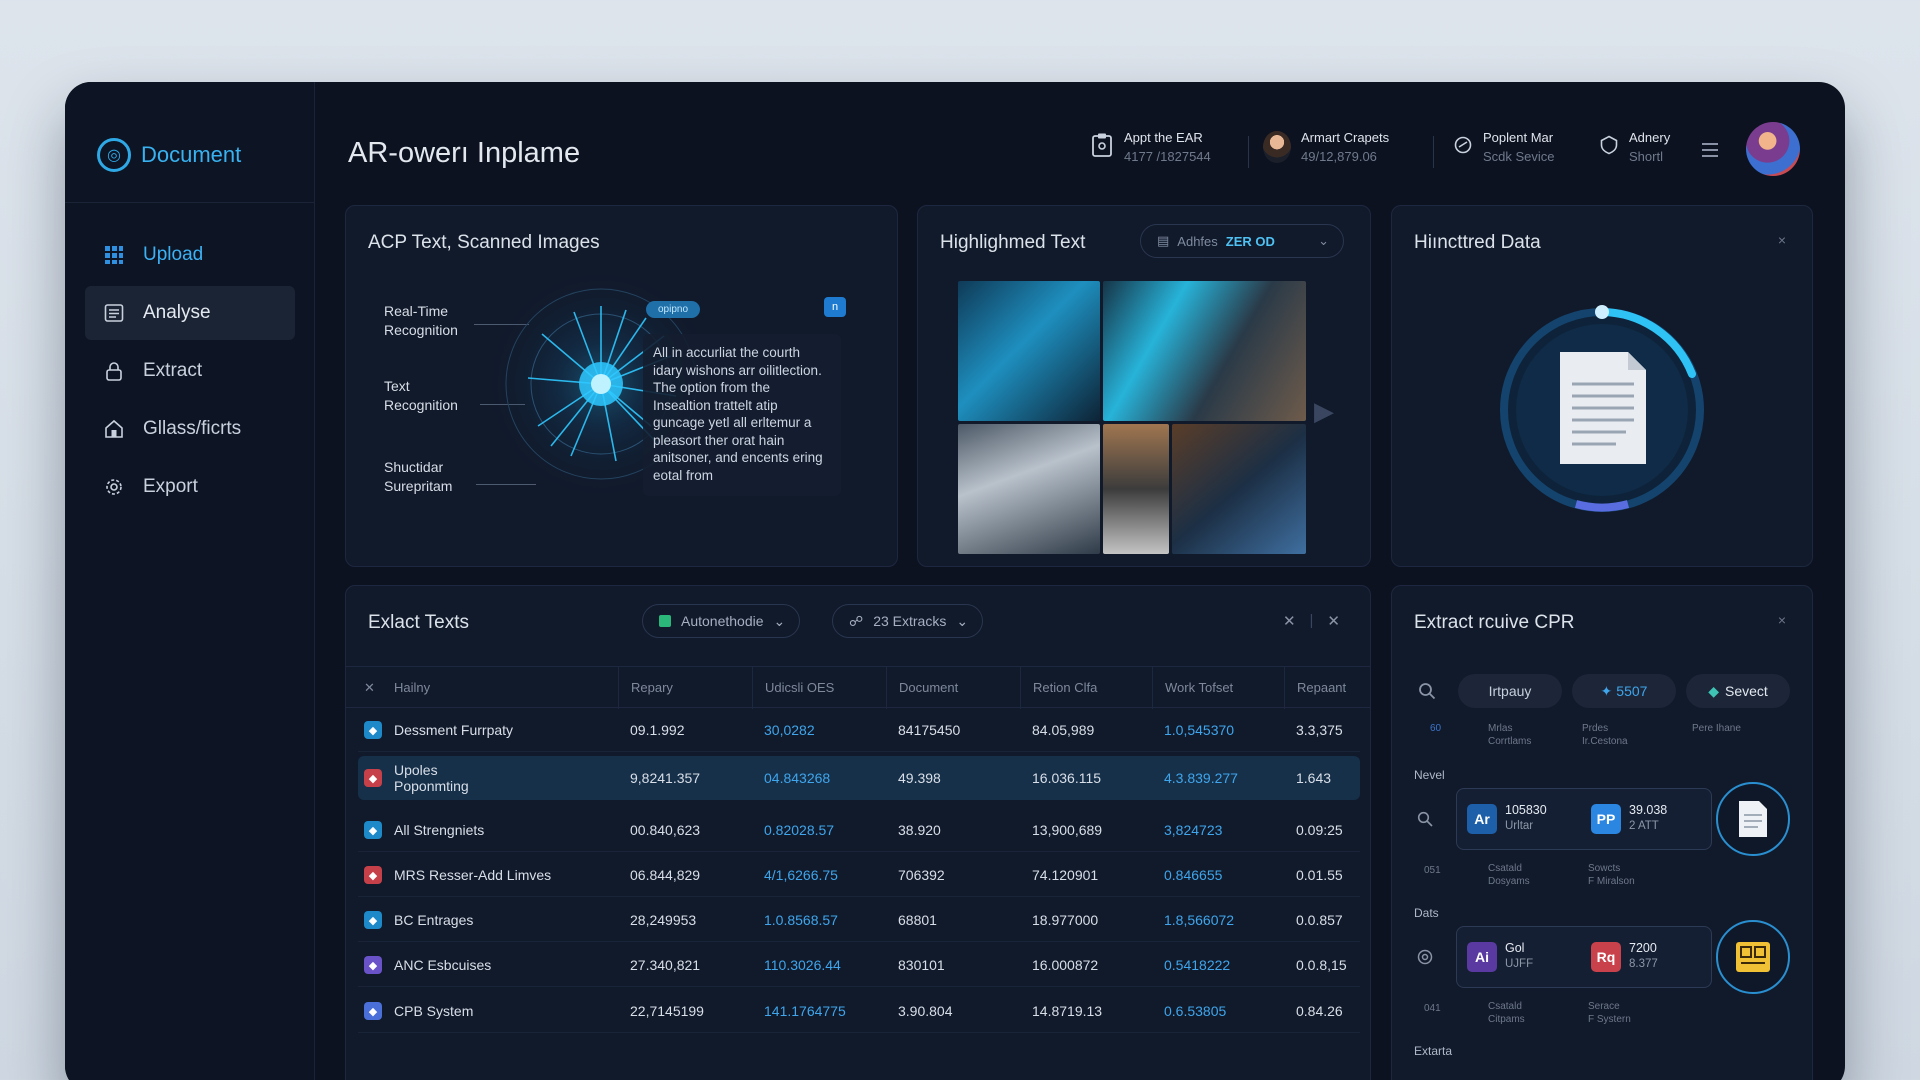 This screenshot has height=1080, width=1920. Describe the element at coordinates (1323, 240) in the screenshot. I see `chevron-down-icon: ⌄` at that location.